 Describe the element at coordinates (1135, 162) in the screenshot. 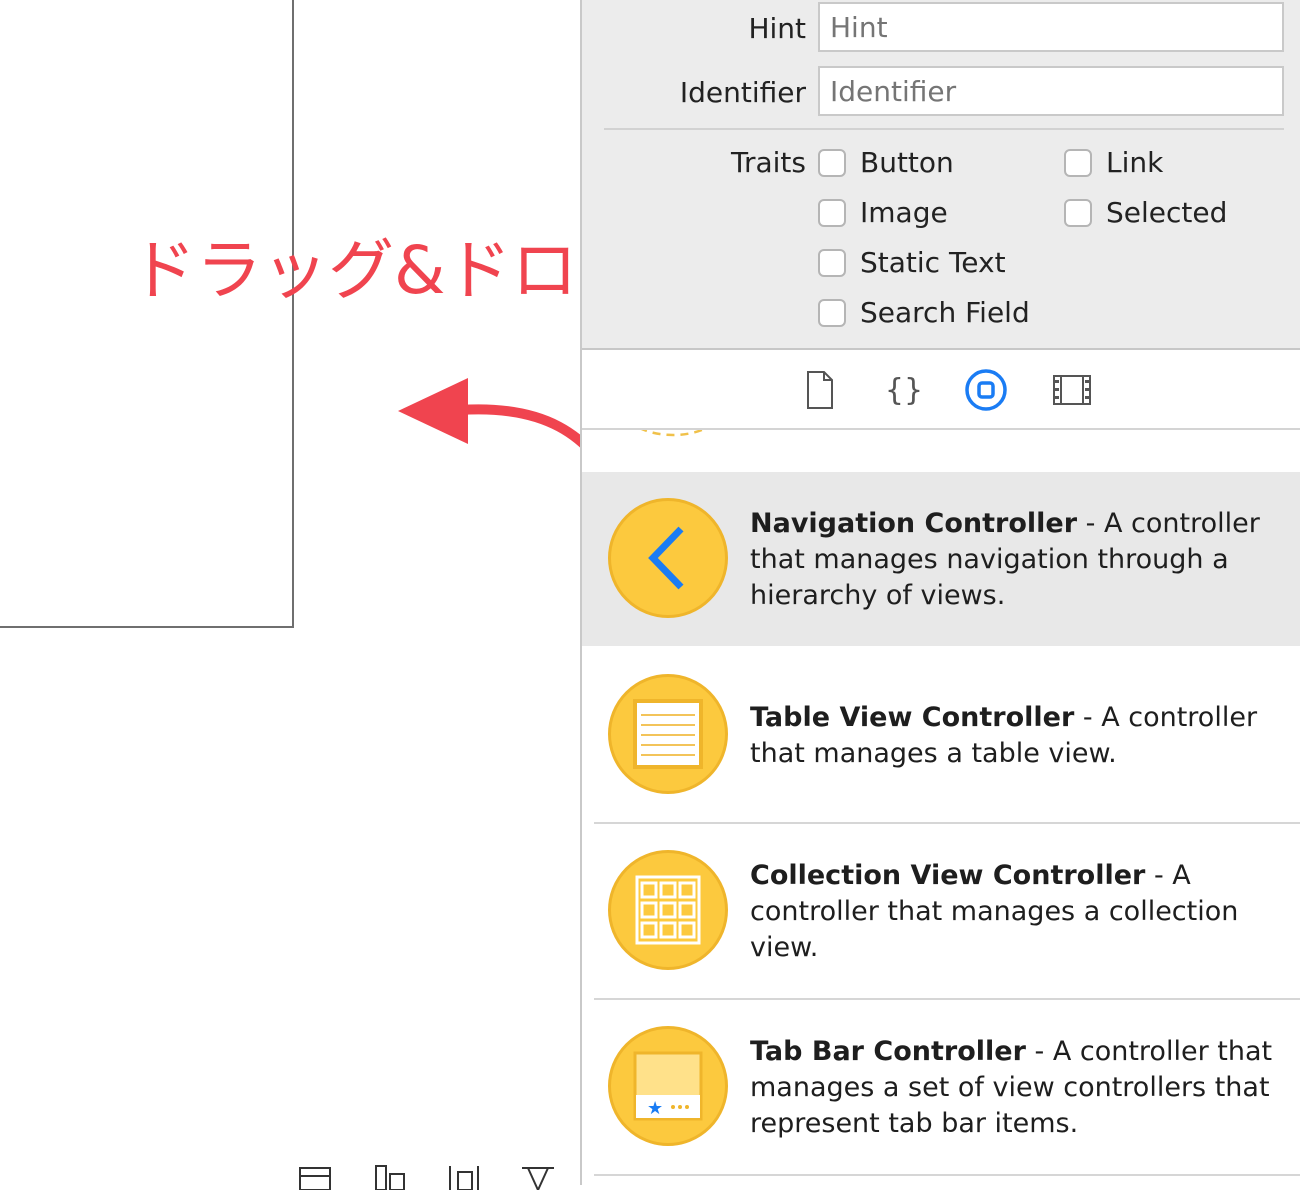

I see `trait-label: Link` at that location.